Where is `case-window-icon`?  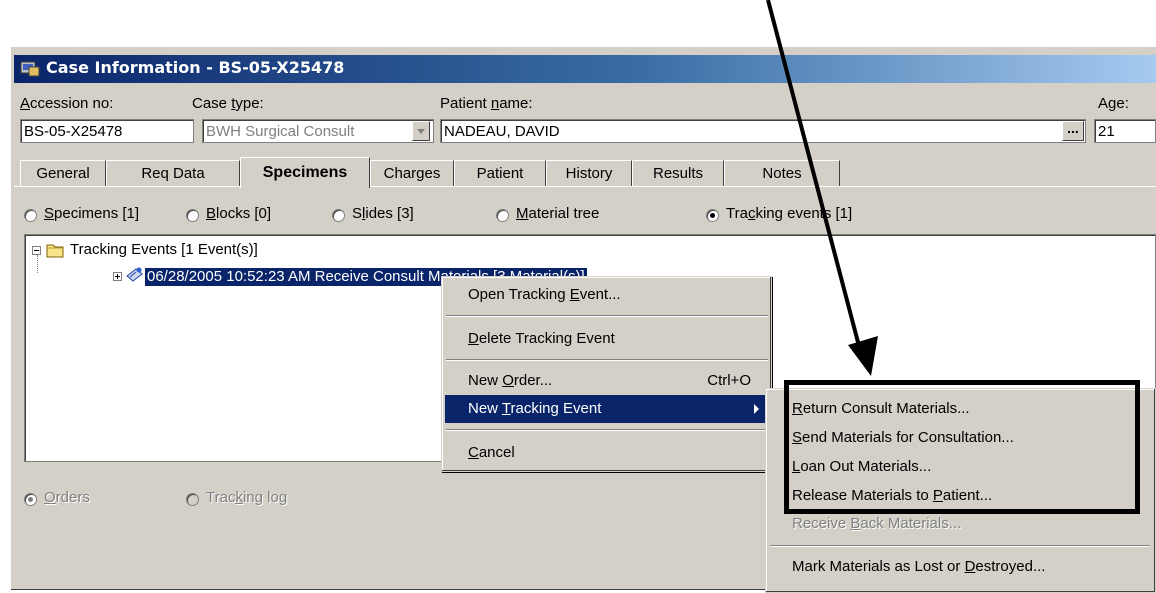 case-window-icon is located at coordinates (30, 69).